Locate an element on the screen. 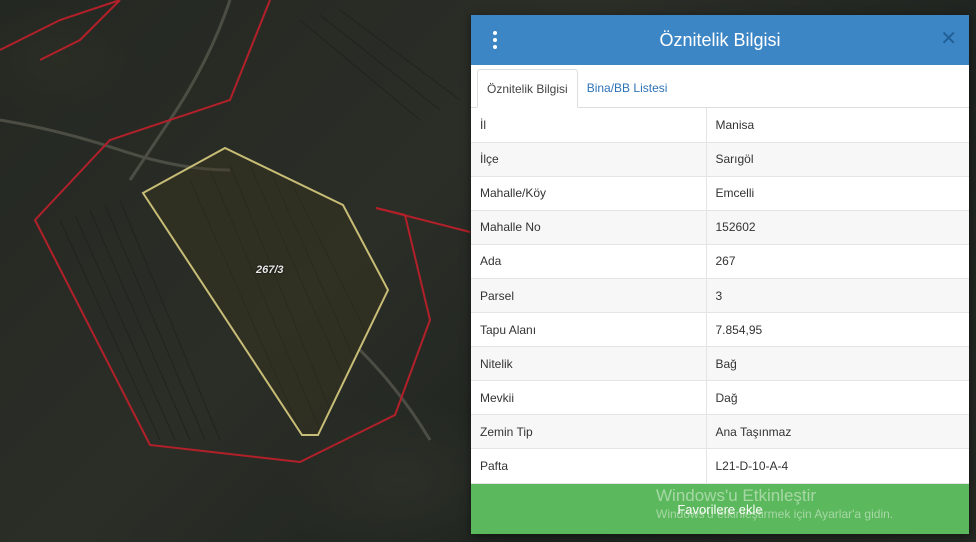  table-row: Mahalle/Köy Emcelli is located at coordinates (720, 193).